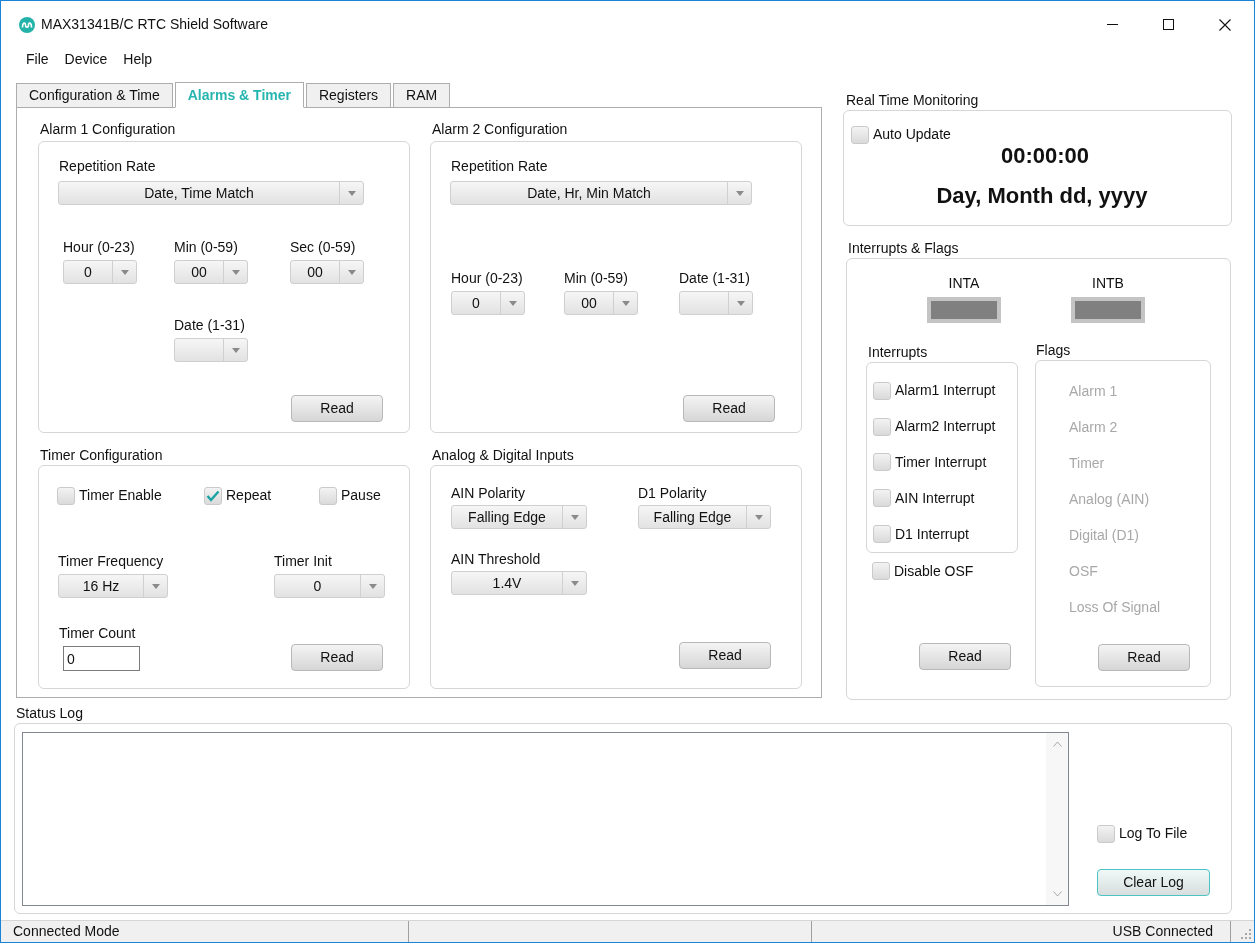 The height and width of the screenshot is (943, 1255). I want to click on tab: RAM, so click(422, 95).